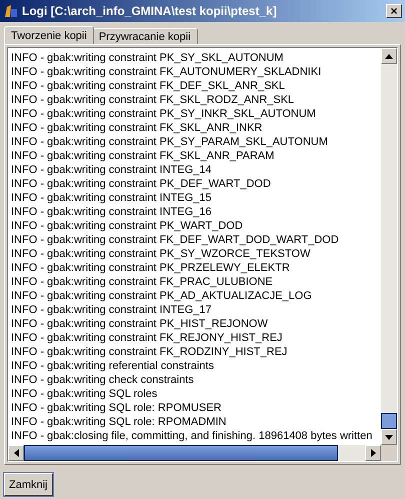  Describe the element at coordinates (112, 198) in the screenshot. I see `log-line: INFO - gbak:writing constraint INTEG_15` at that location.